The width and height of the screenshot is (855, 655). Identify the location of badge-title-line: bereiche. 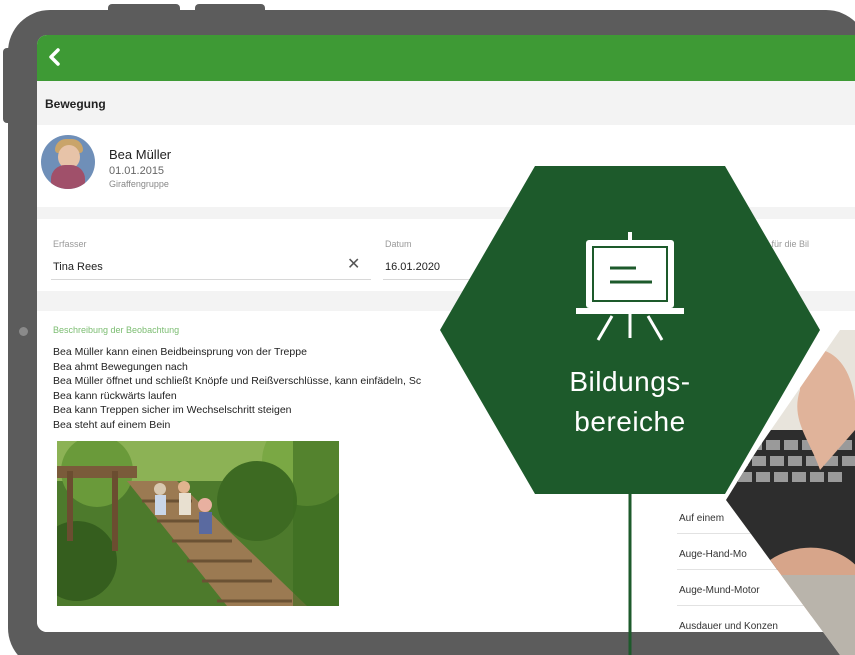
(630, 421).